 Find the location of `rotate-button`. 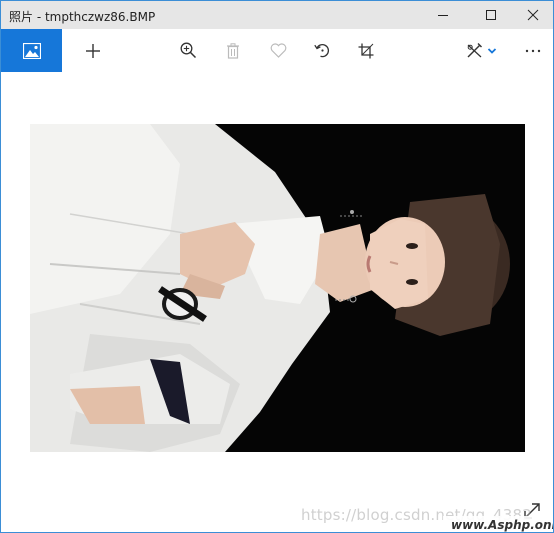

rotate-button is located at coordinates (322, 50).